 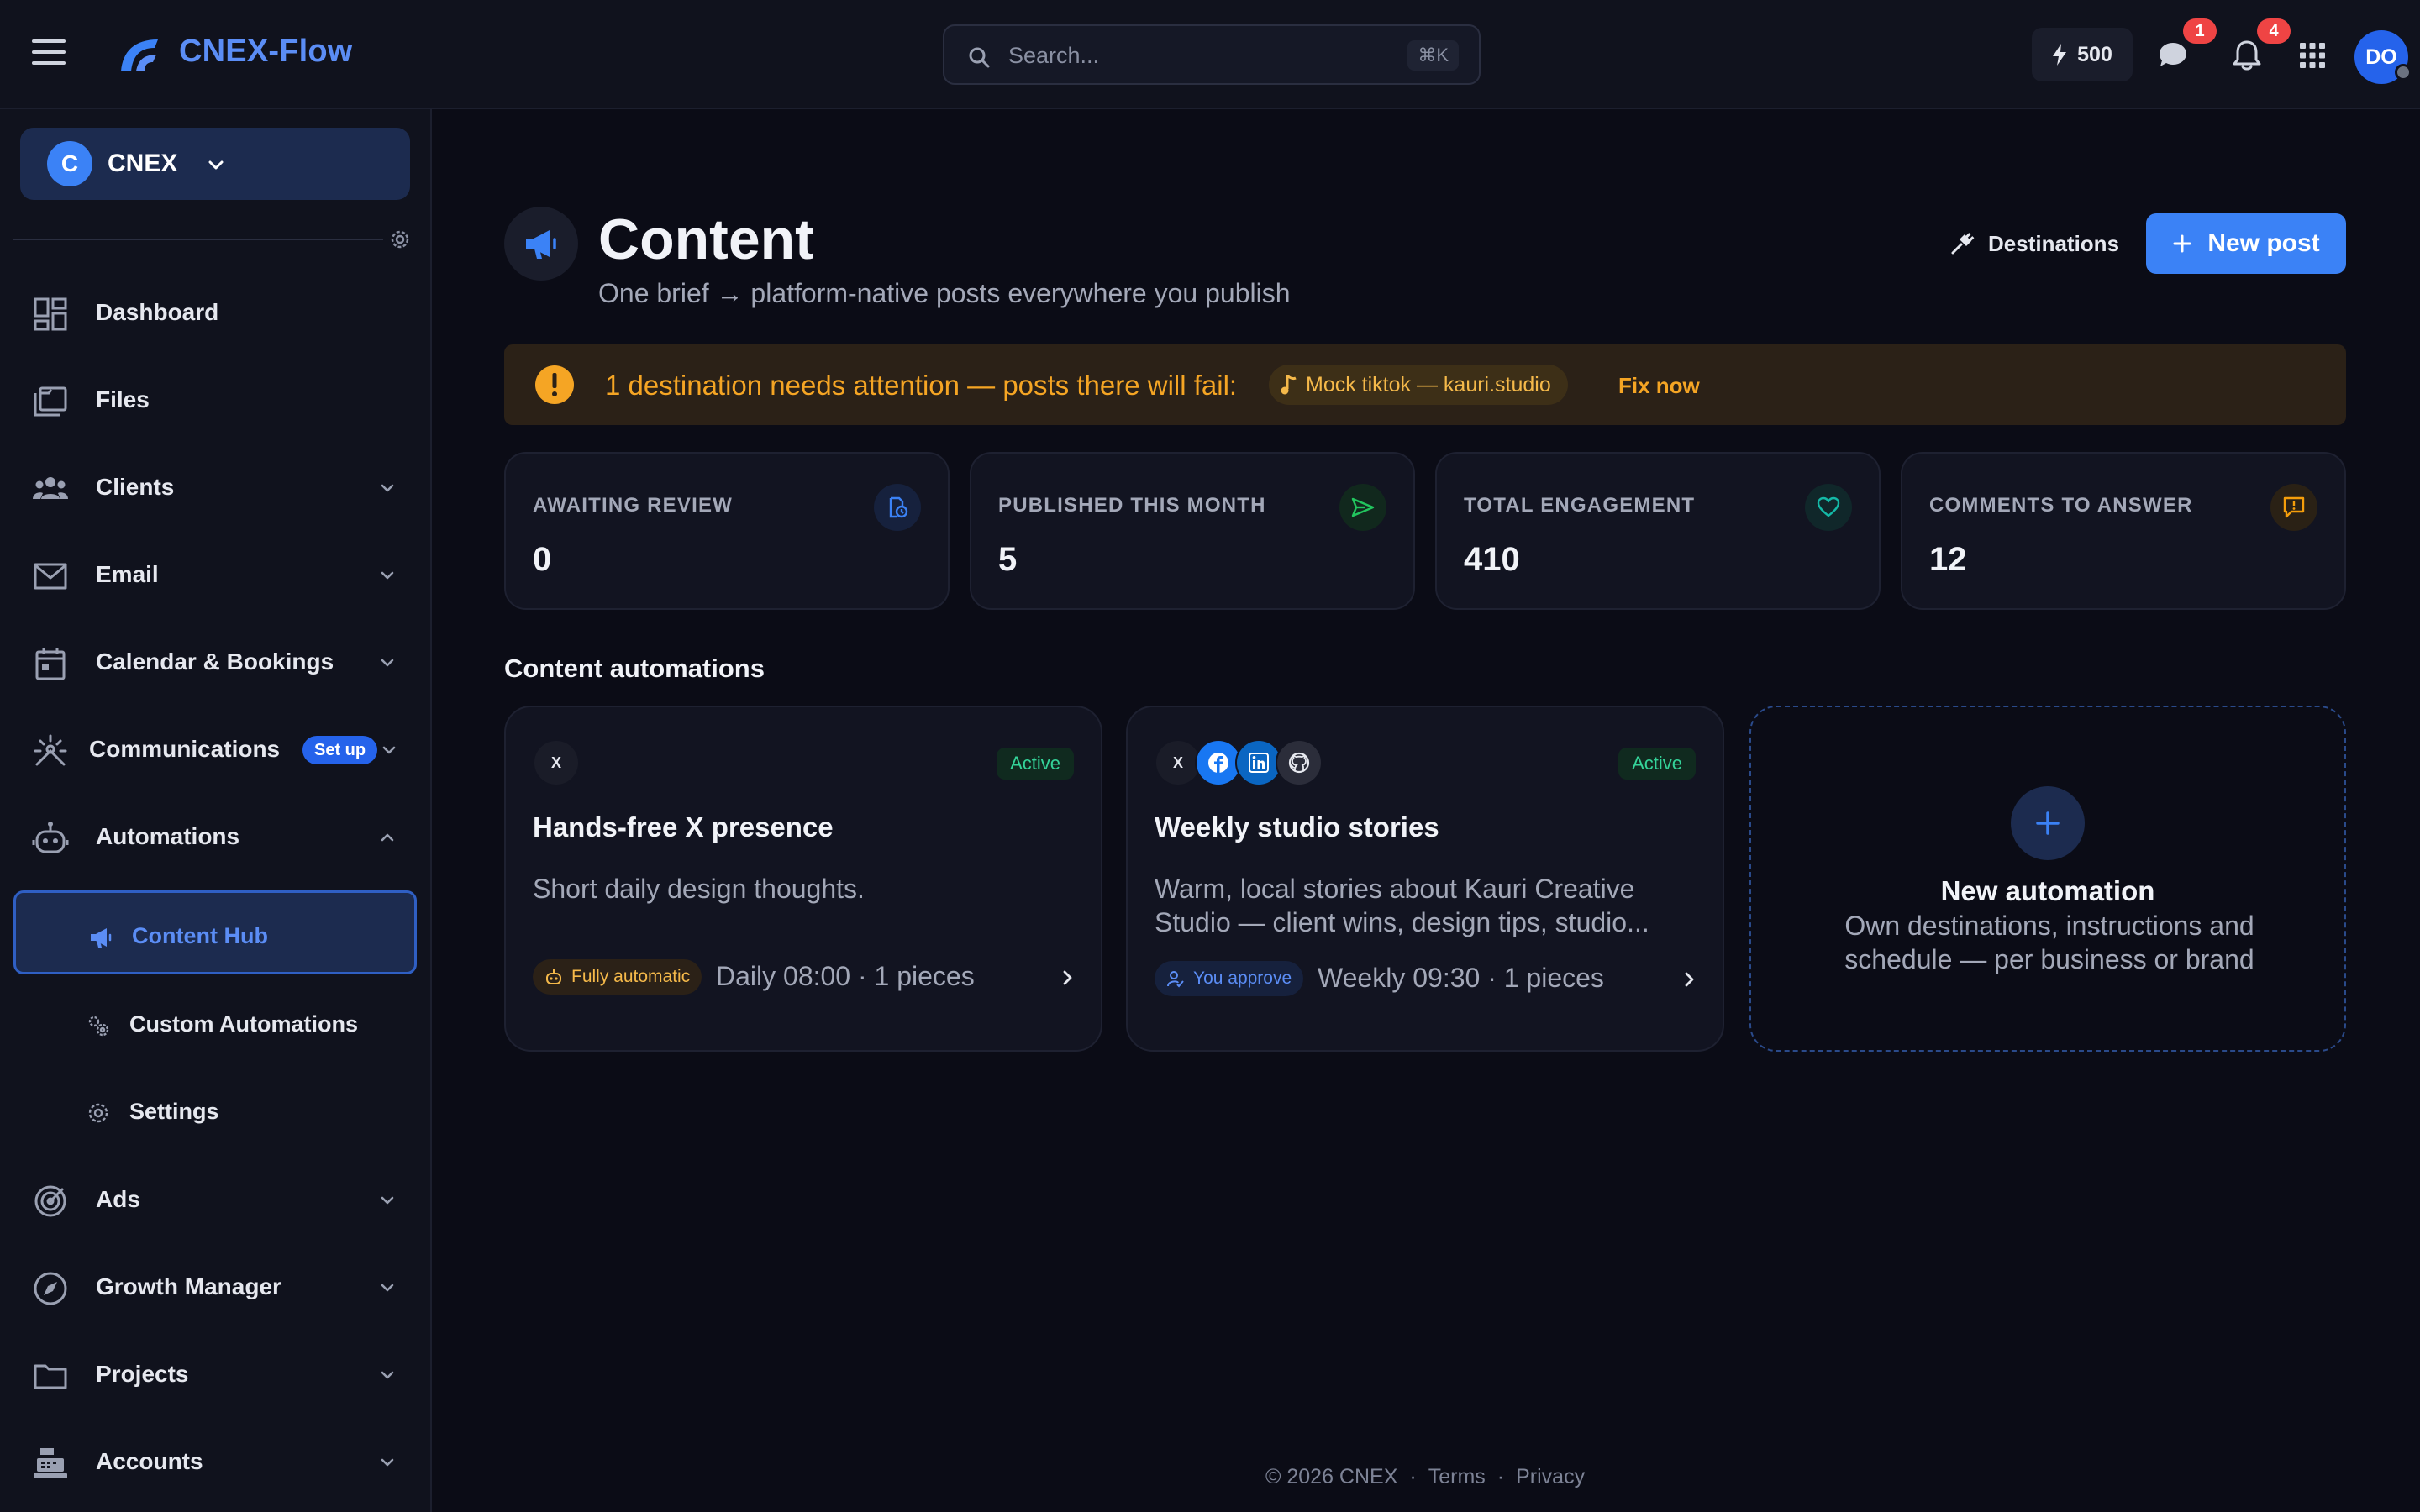 I want to click on chevron-up-icon, so click(x=387, y=837).